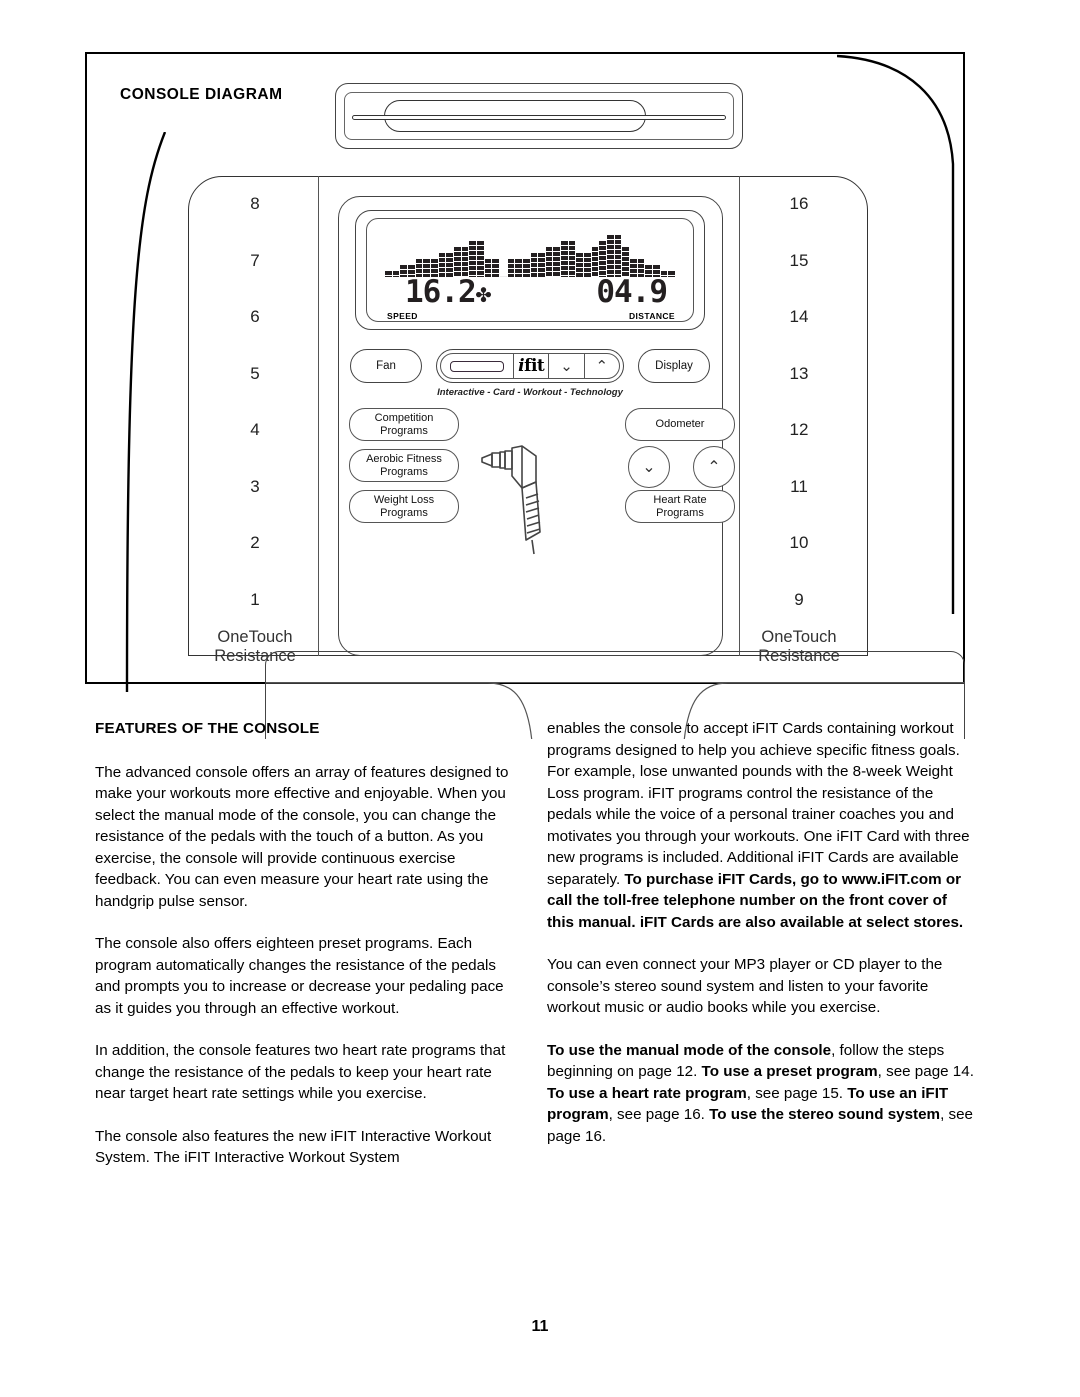 Image resolution: width=1080 pixels, height=1397 pixels. Describe the element at coordinates (674, 366) in the screenshot. I see `display-button: Display` at that location.